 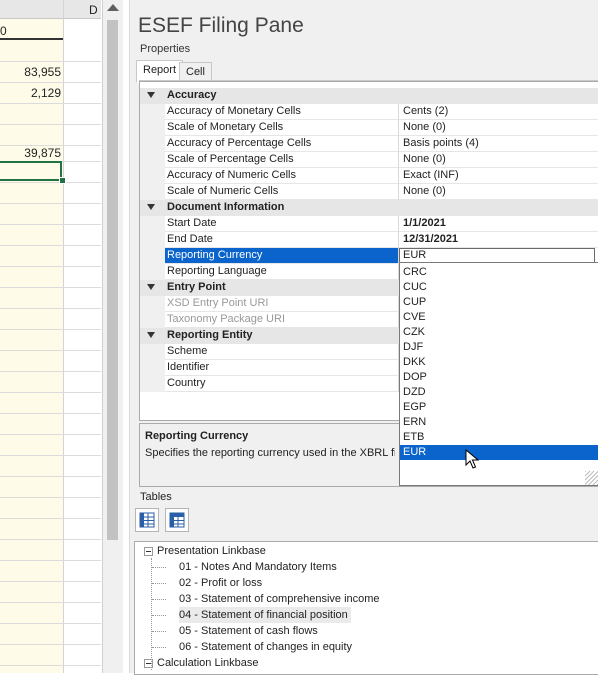 I want to click on property-row: Start Date 1/1/2021, so click(x=369, y=224).